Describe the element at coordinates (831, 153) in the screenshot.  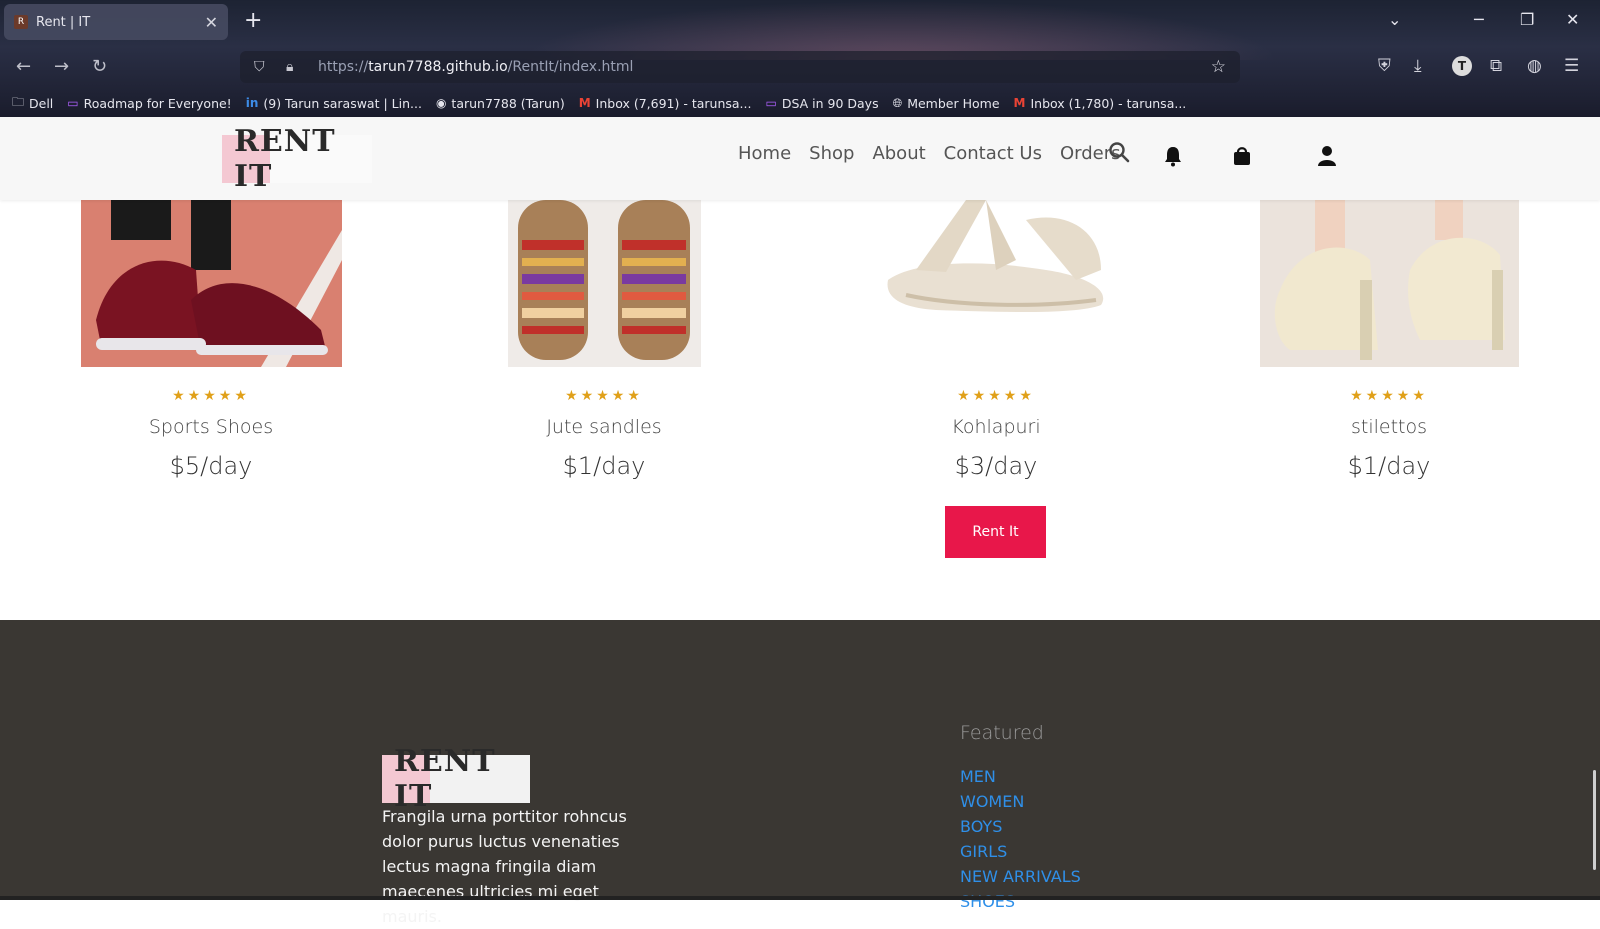
I see `nav-shop: Shop` at that location.